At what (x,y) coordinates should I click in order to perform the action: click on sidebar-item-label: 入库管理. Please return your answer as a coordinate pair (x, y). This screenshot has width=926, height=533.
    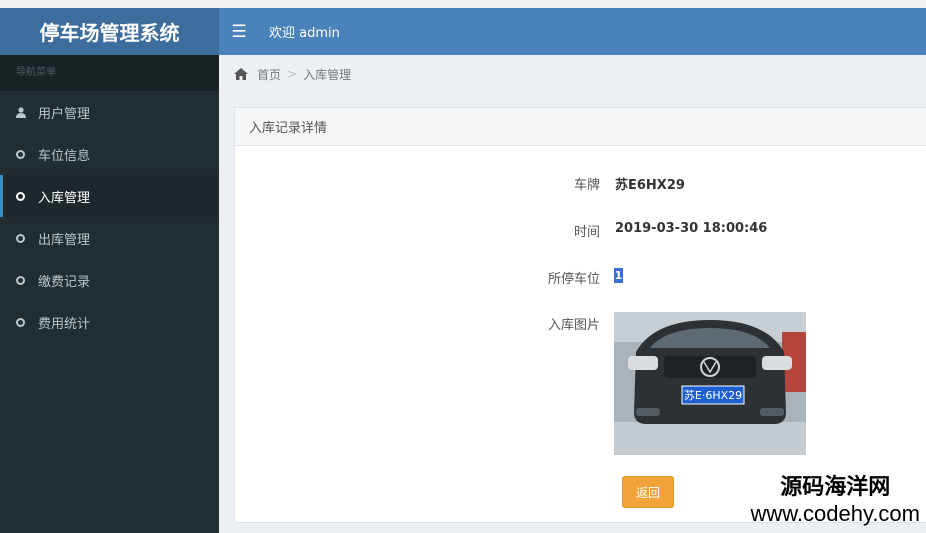
    Looking at the image, I should click on (64, 198).